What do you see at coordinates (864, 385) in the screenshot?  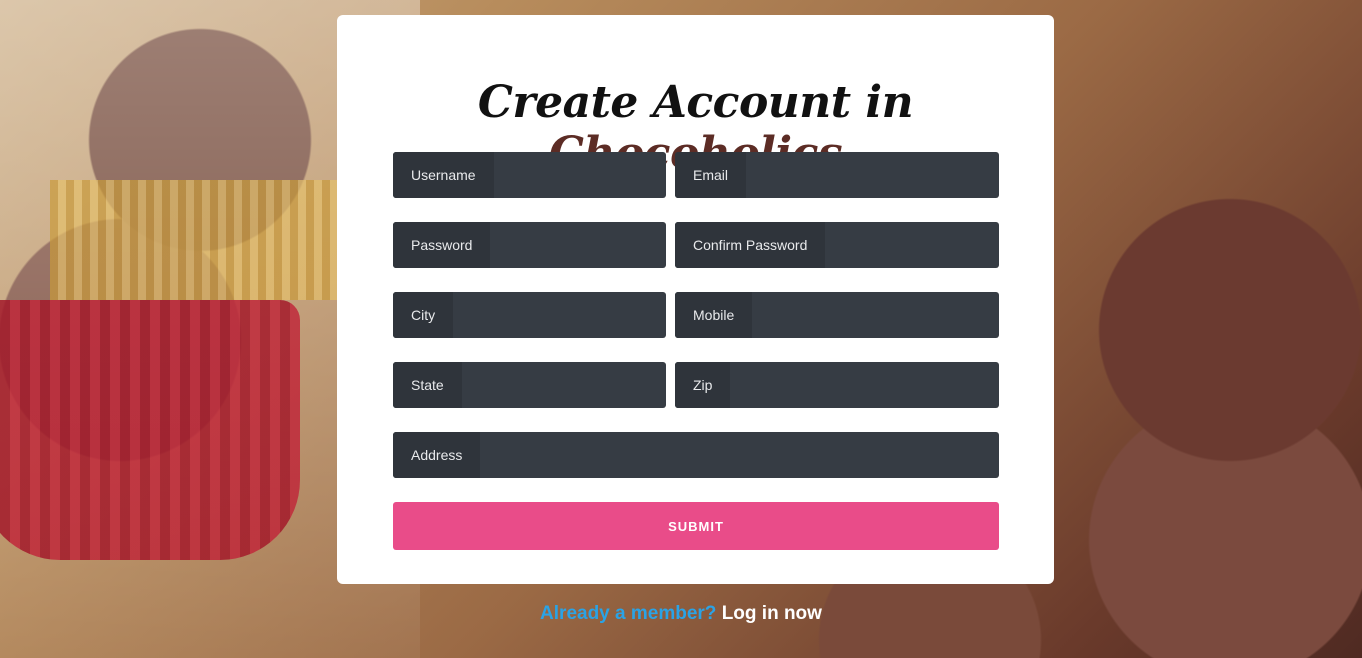 I see `zip-input` at bounding box center [864, 385].